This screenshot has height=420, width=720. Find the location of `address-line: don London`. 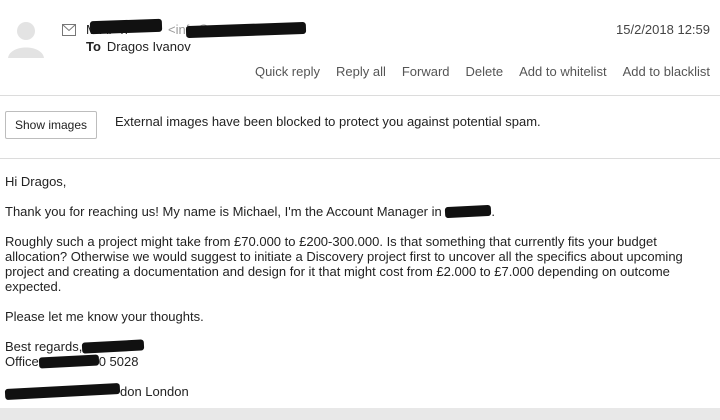

address-line: don London is located at coordinates (354, 391).